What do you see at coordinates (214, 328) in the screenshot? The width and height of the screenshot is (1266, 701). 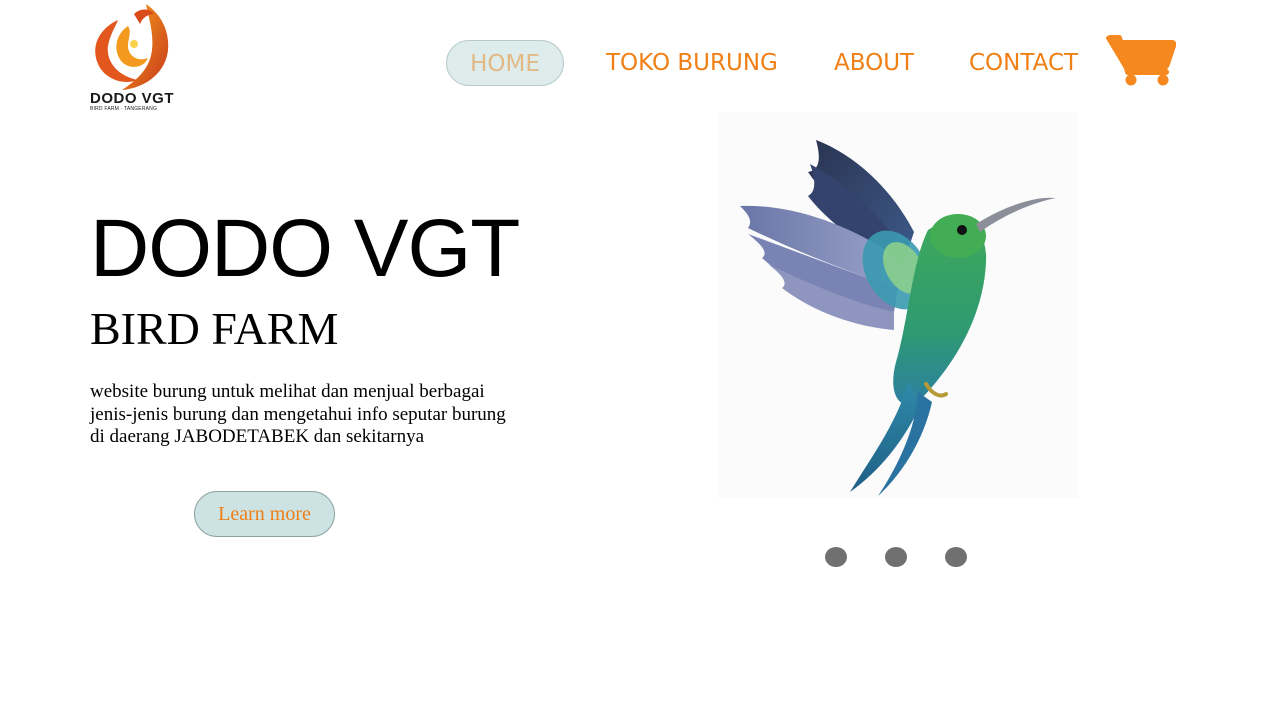 I see `hero-subtitle: BIRD FARM` at bounding box center [214, 328].